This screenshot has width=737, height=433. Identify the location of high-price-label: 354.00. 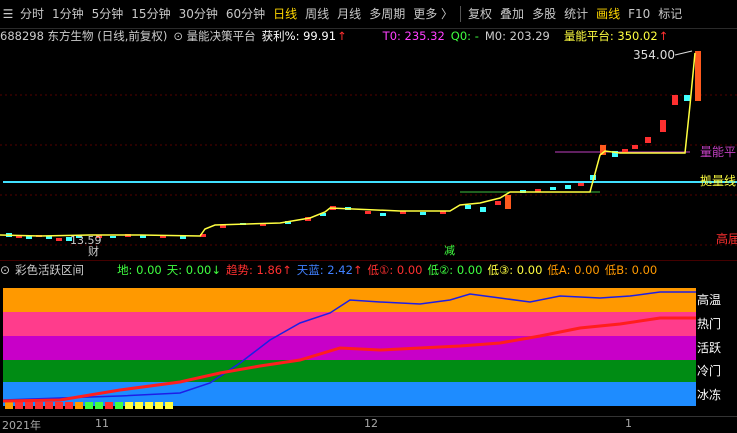
(654, 55).